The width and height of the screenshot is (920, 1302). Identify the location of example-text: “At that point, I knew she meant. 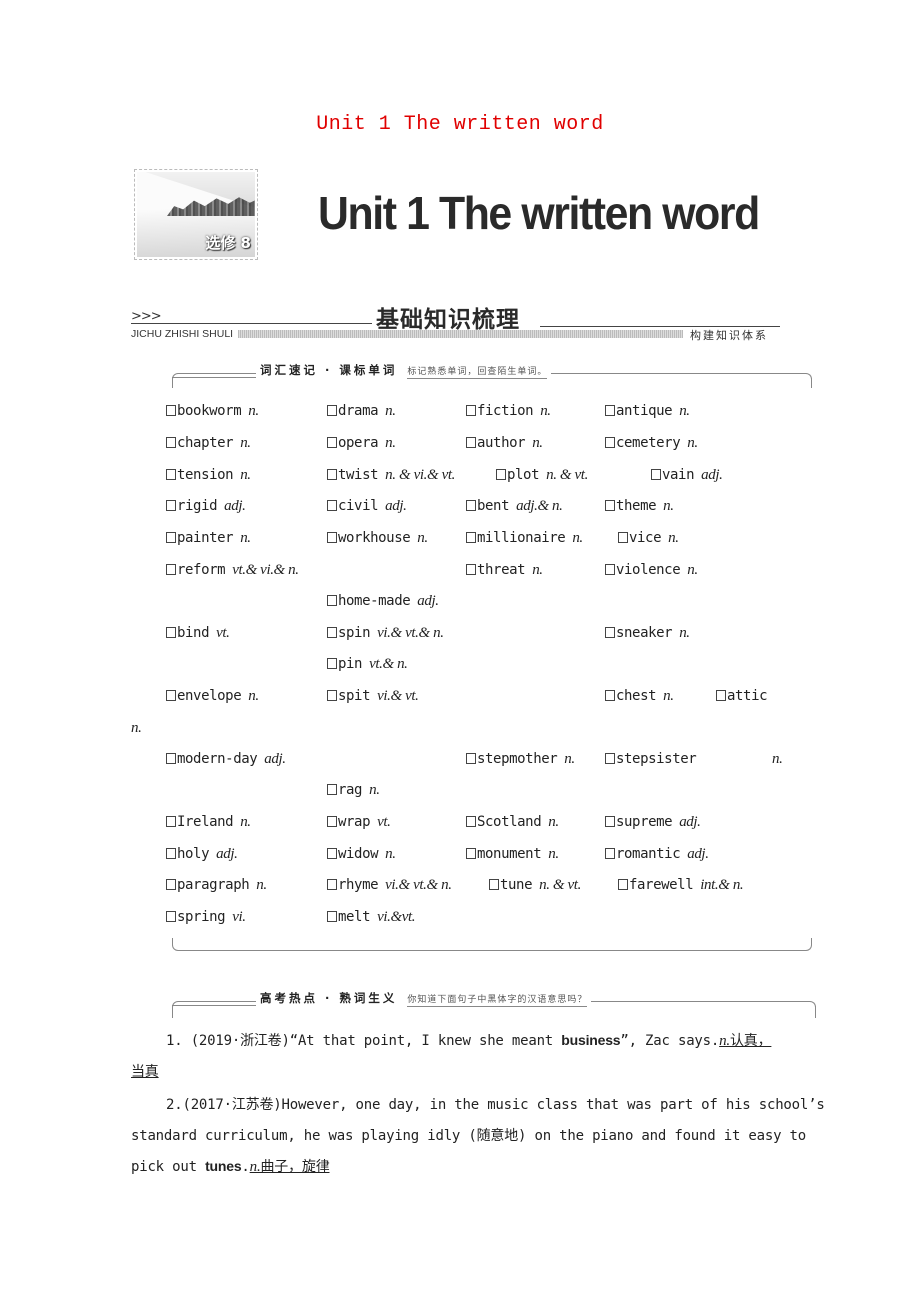
(425, 1041).